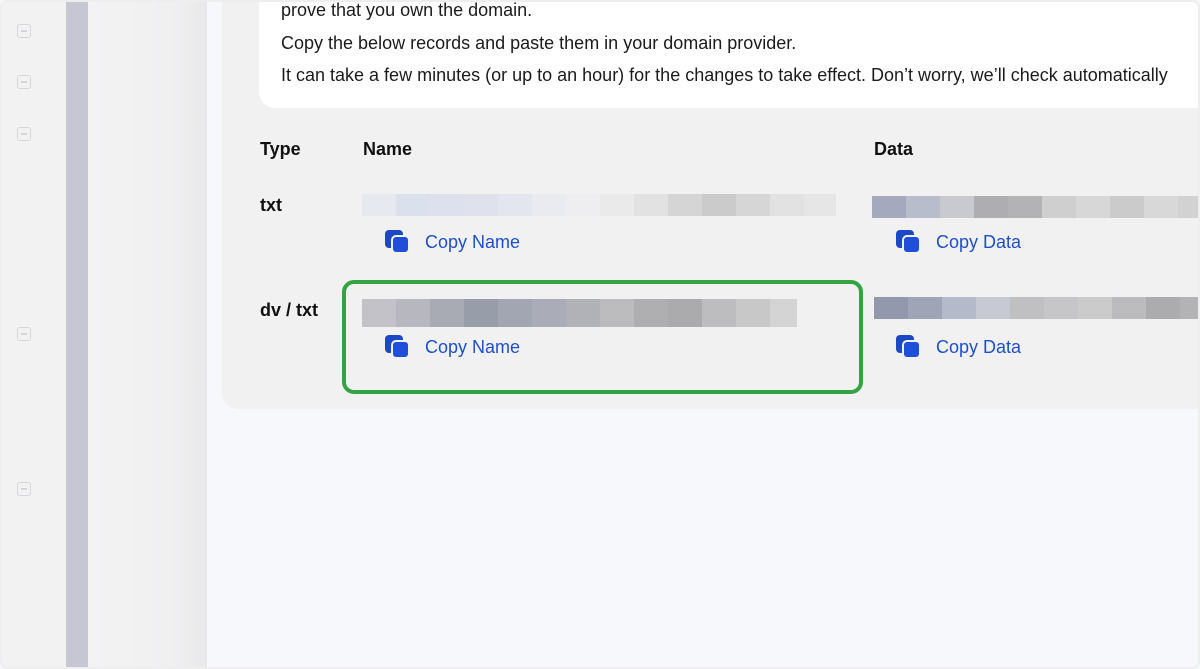 This screenshot has width=1200, height=669. What do you see at coordinates (407, 10) in the screenshot?
I see `instruction-text: prove that you own the domain.` at bounding box center [407, 10].